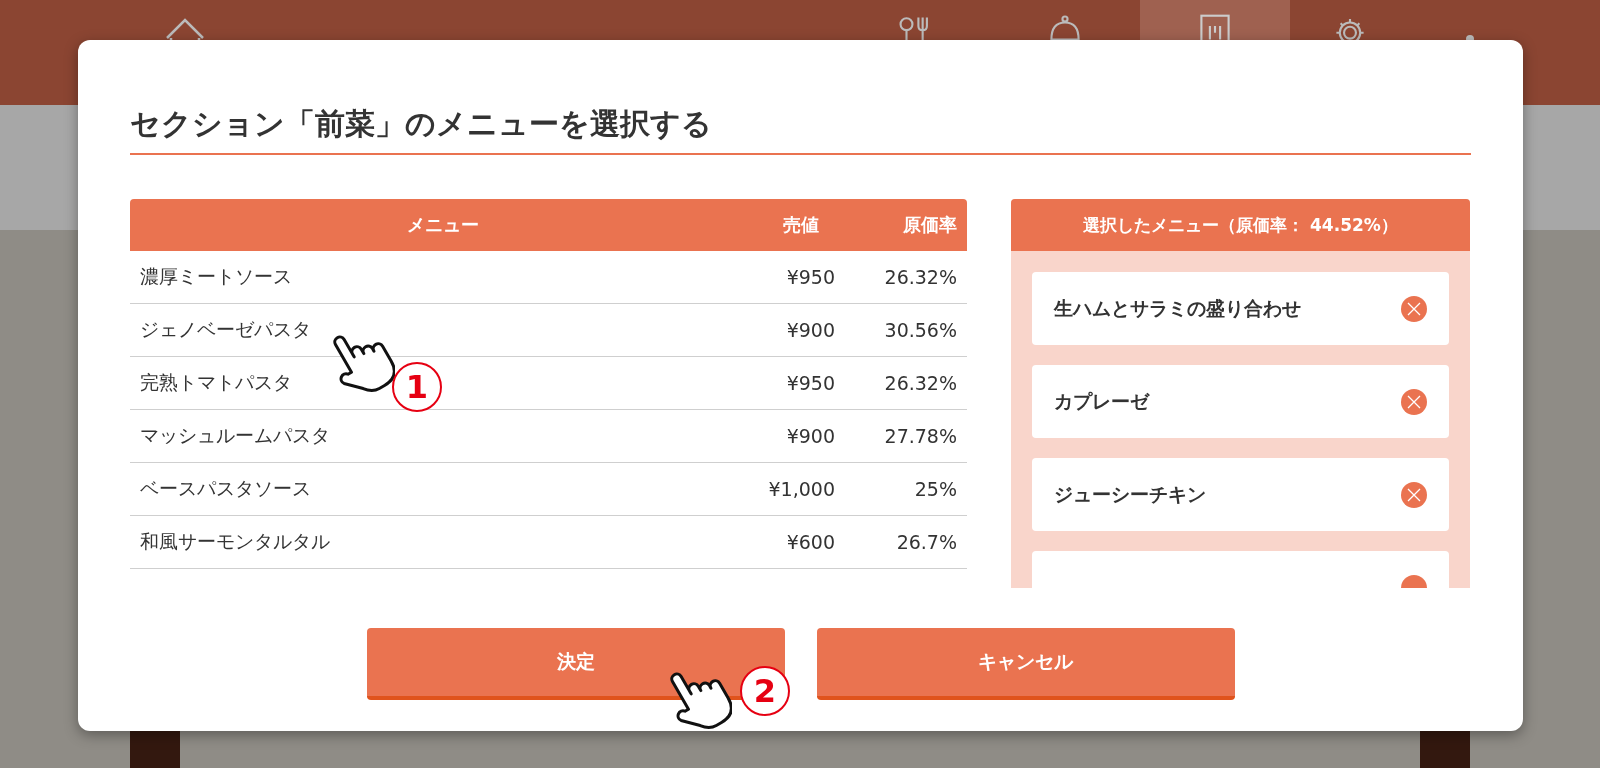 This screenshot has height=768, width=1600. Describe the element at coordinates (548, 489) in the screenshot. I see `menu-row: ベースパスタソース ¥1,000 25%` at that location.